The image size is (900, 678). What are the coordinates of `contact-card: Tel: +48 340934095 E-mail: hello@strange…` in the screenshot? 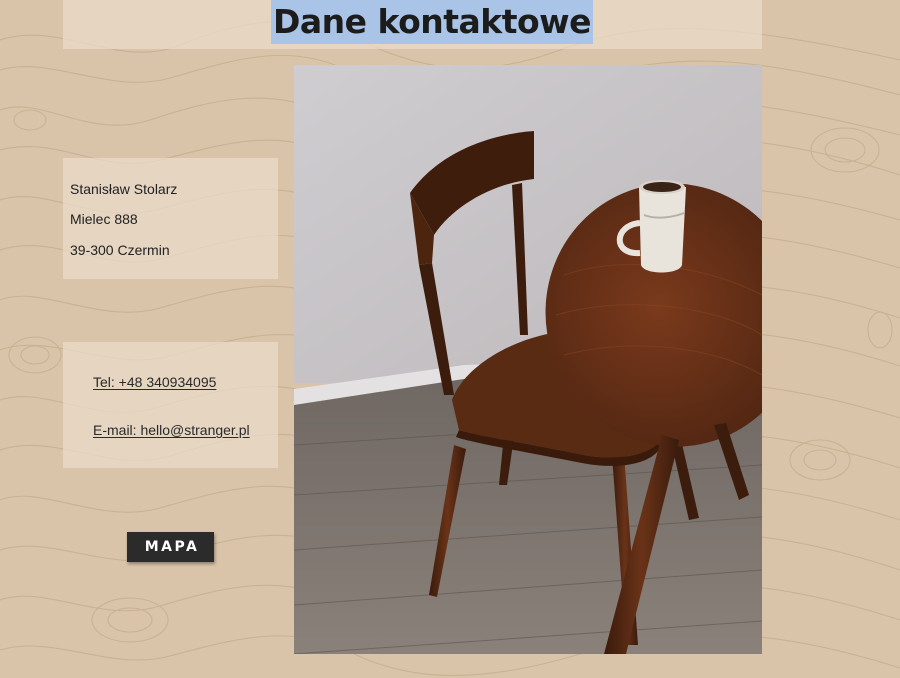 It's located at (170, 405).